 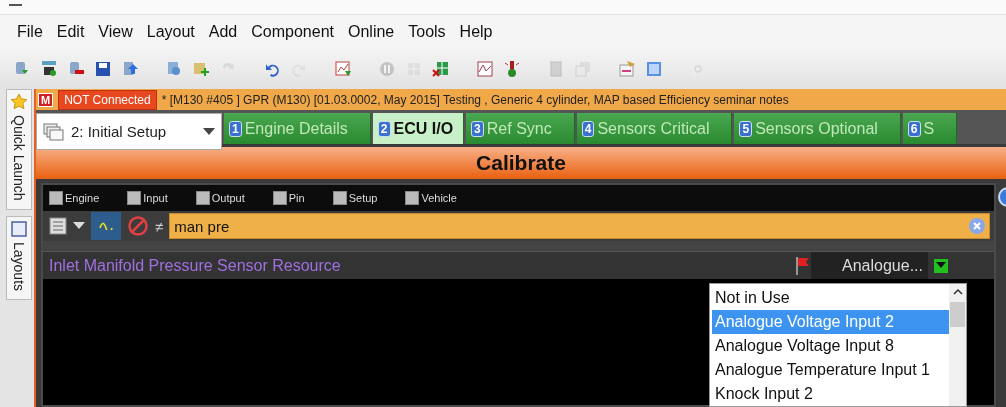 What do you see at coordinates (103, 69) in the screenshot?
I see `save-icon` at bounding box center [103, 69].